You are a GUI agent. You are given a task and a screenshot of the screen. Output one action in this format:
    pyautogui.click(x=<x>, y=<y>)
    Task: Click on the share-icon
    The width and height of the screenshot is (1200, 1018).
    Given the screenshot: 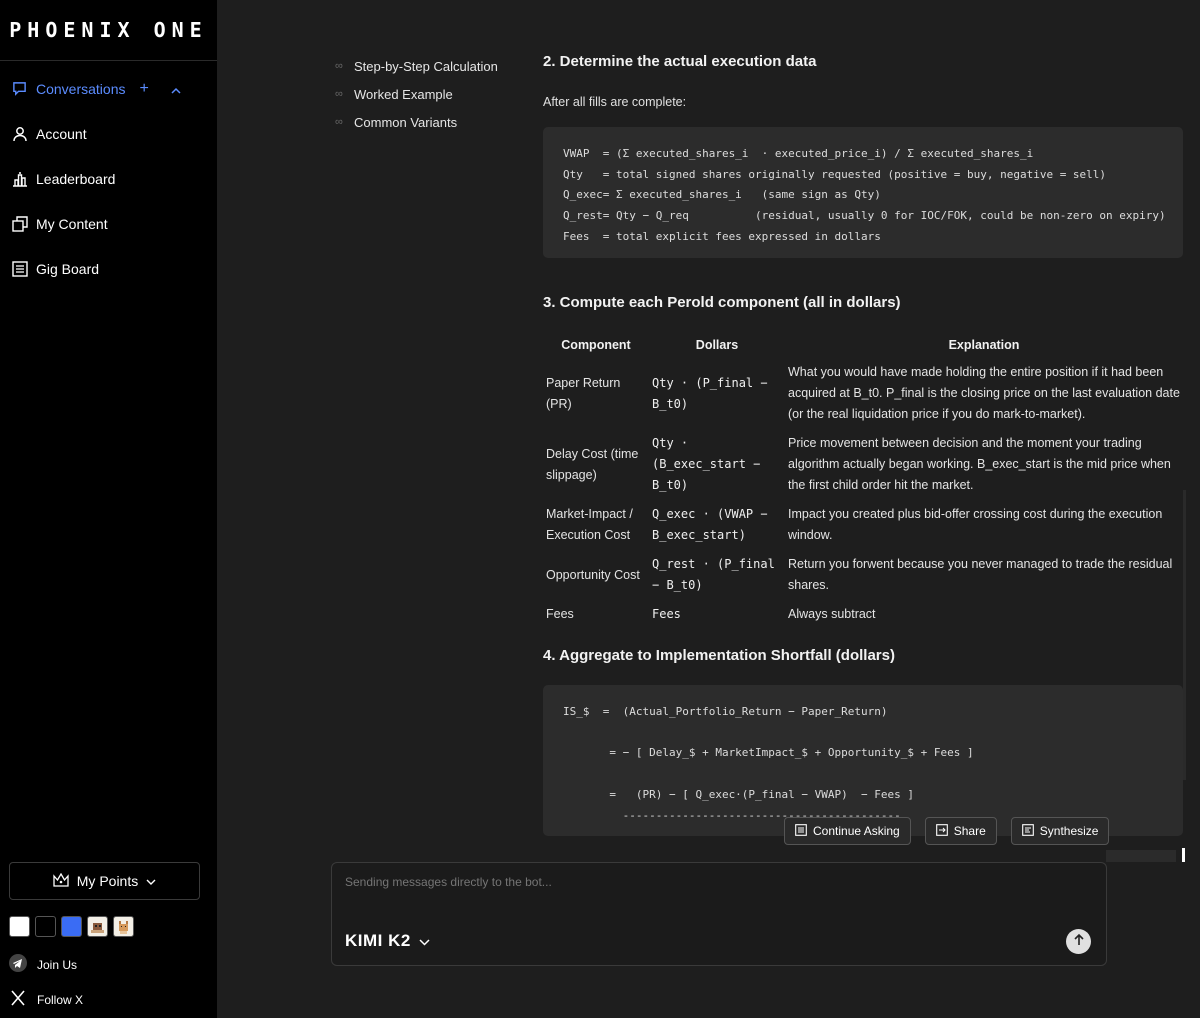 What is the action you would take?
    pyautogui.click(x=941, y=831)
    